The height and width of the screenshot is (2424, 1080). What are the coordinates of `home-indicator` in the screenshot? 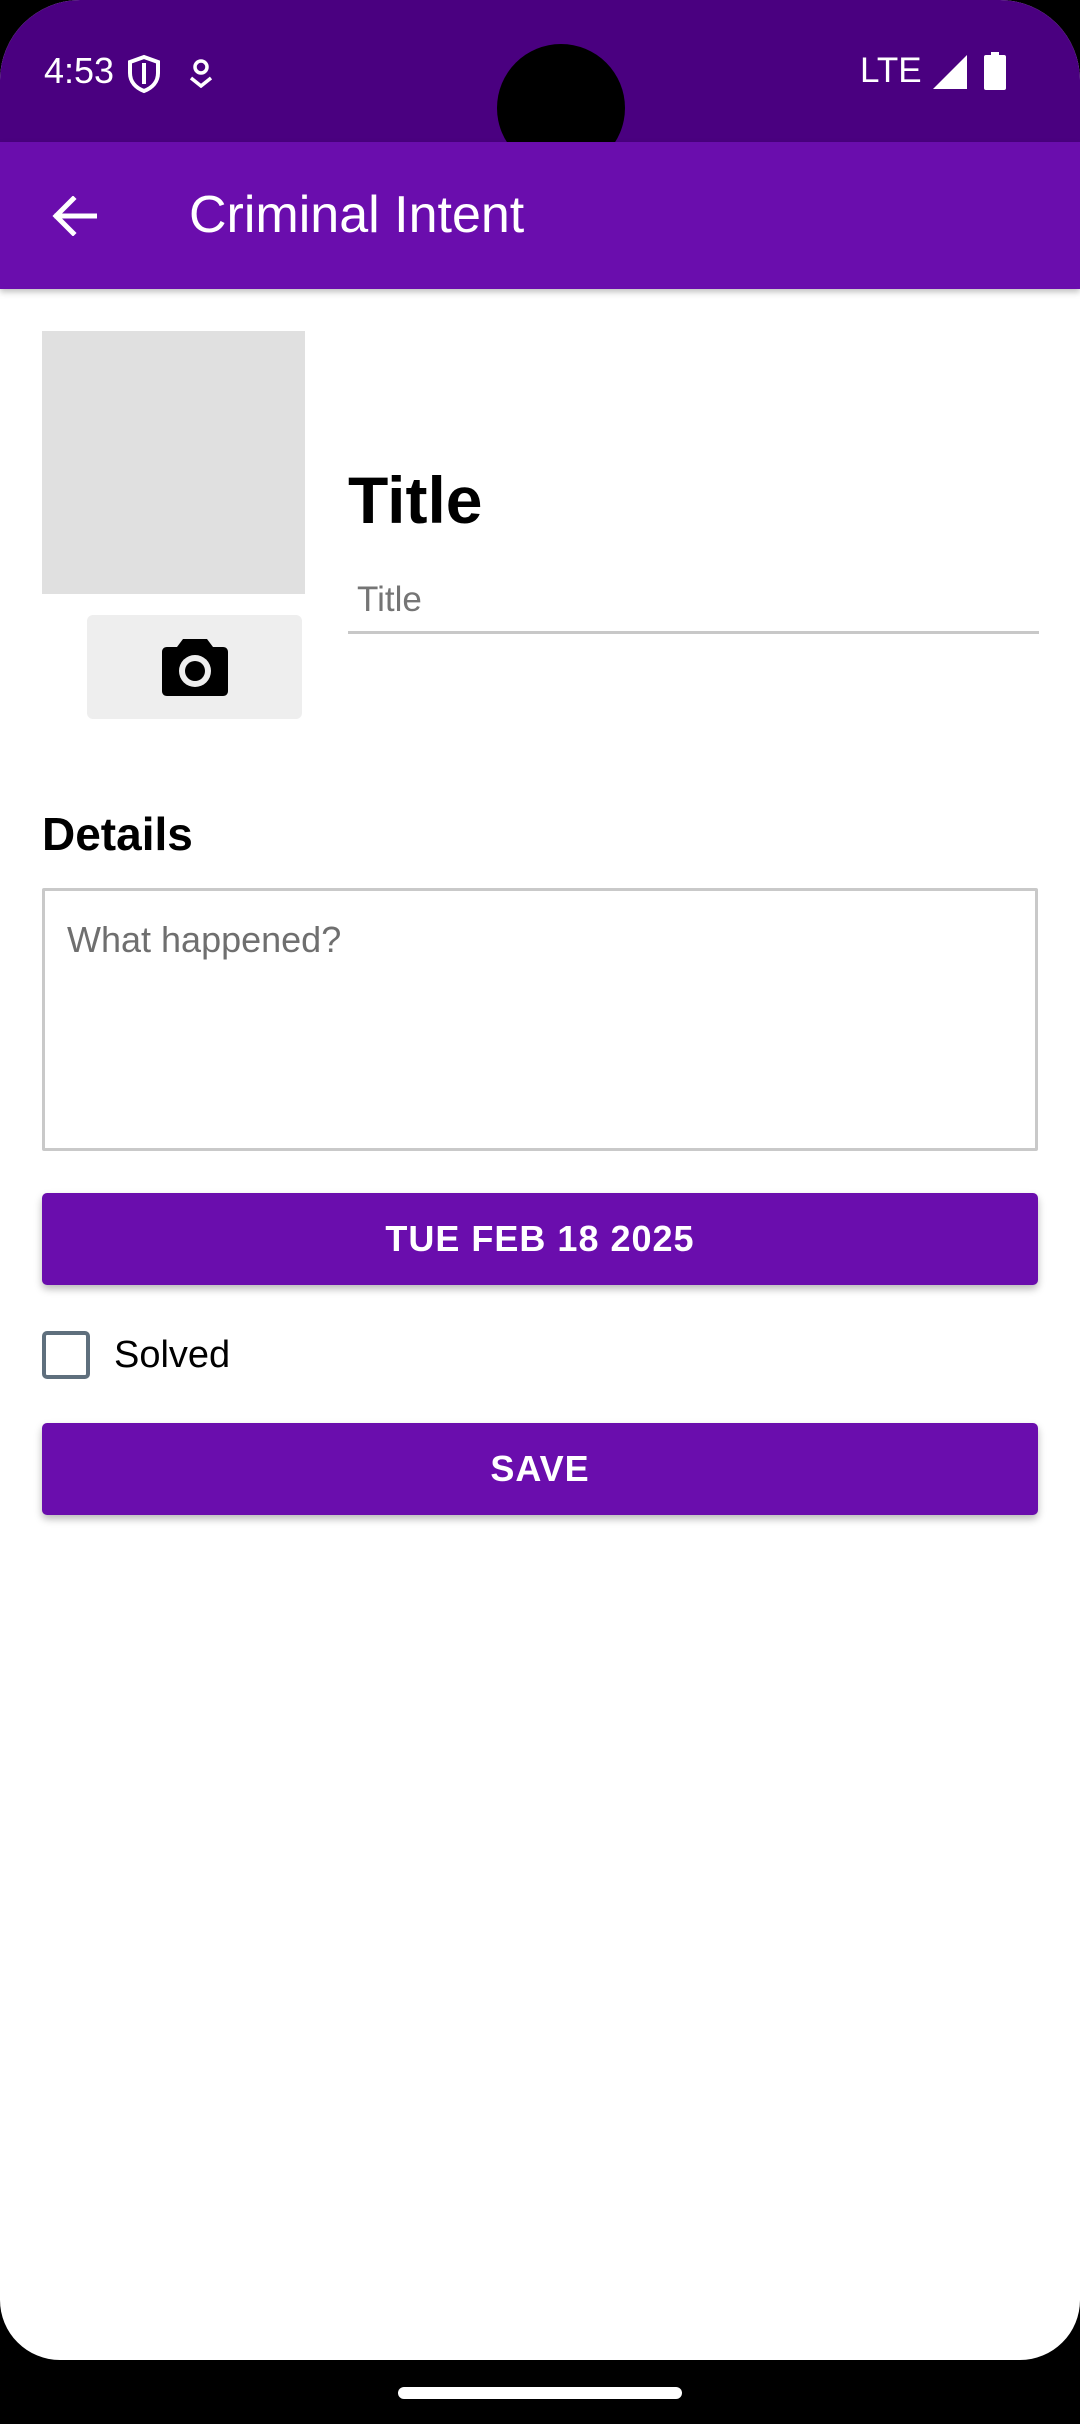 It's located at (540, 2393).